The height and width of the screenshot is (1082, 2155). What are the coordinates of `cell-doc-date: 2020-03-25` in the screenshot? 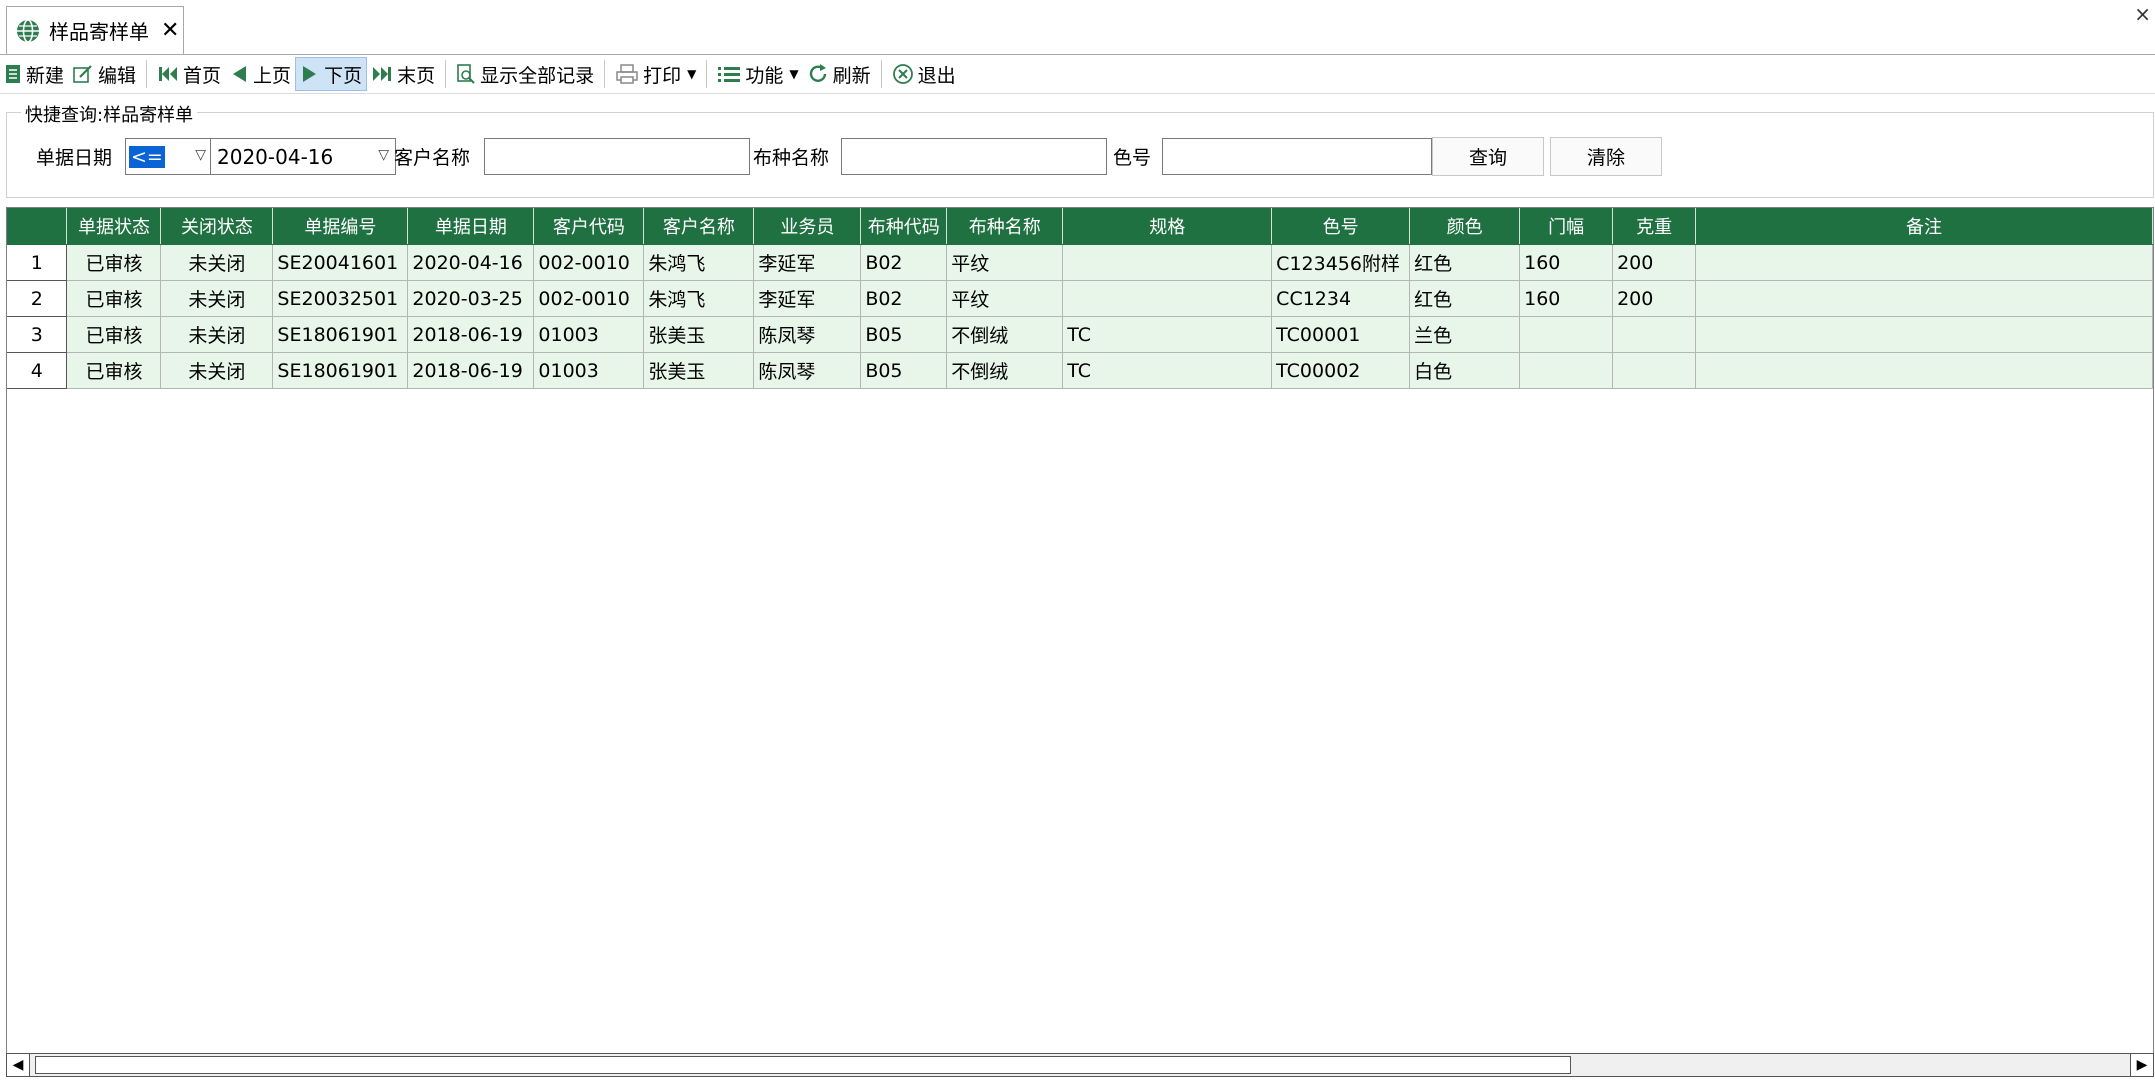 It's located at (471, 298).